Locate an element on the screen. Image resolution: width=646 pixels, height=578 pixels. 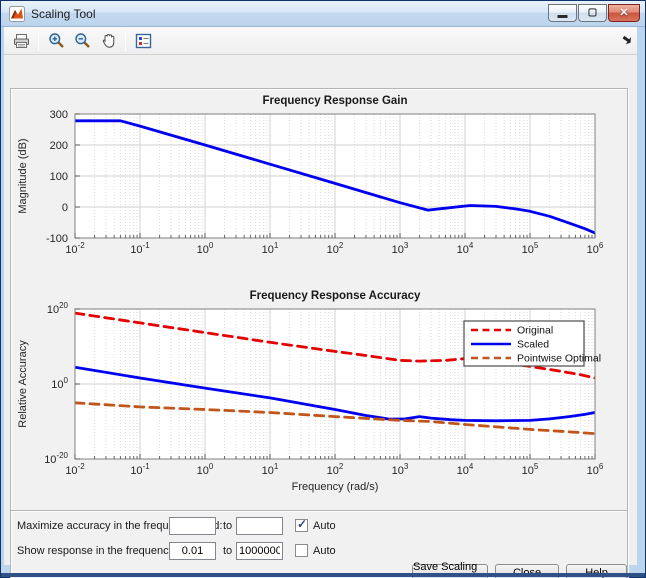
legend: Original Scaled Pointwise Optimal is located at coordinates (532, 343).